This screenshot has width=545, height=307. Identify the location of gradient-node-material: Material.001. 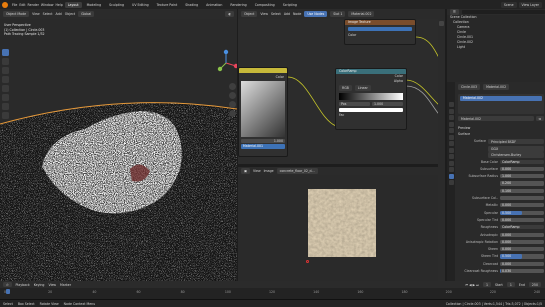
(263, 146).